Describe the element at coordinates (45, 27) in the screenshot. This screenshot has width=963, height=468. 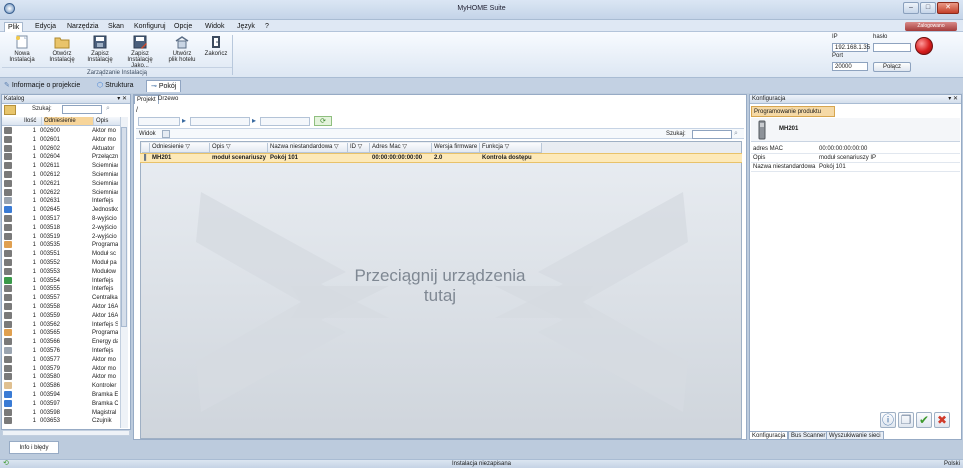
I see `menu-edycja: Edycja` at that location.